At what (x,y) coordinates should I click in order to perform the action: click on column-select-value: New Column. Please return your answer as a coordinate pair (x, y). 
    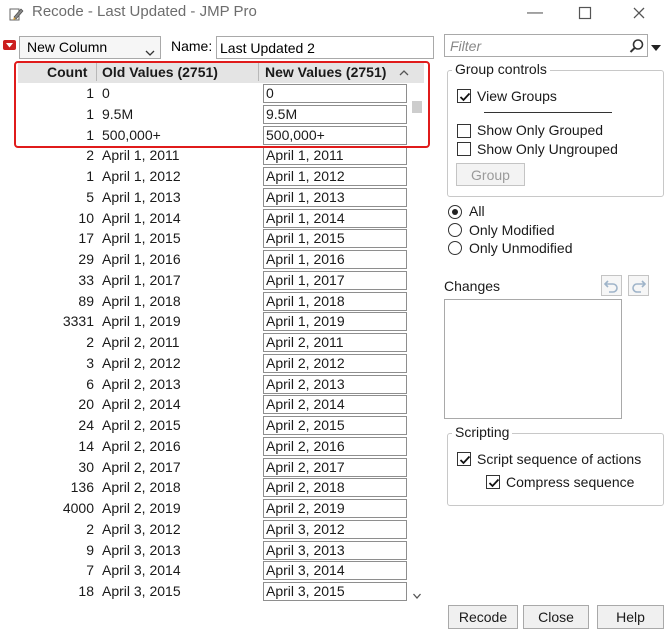
    Looking at the image, I should click on (67, 47).